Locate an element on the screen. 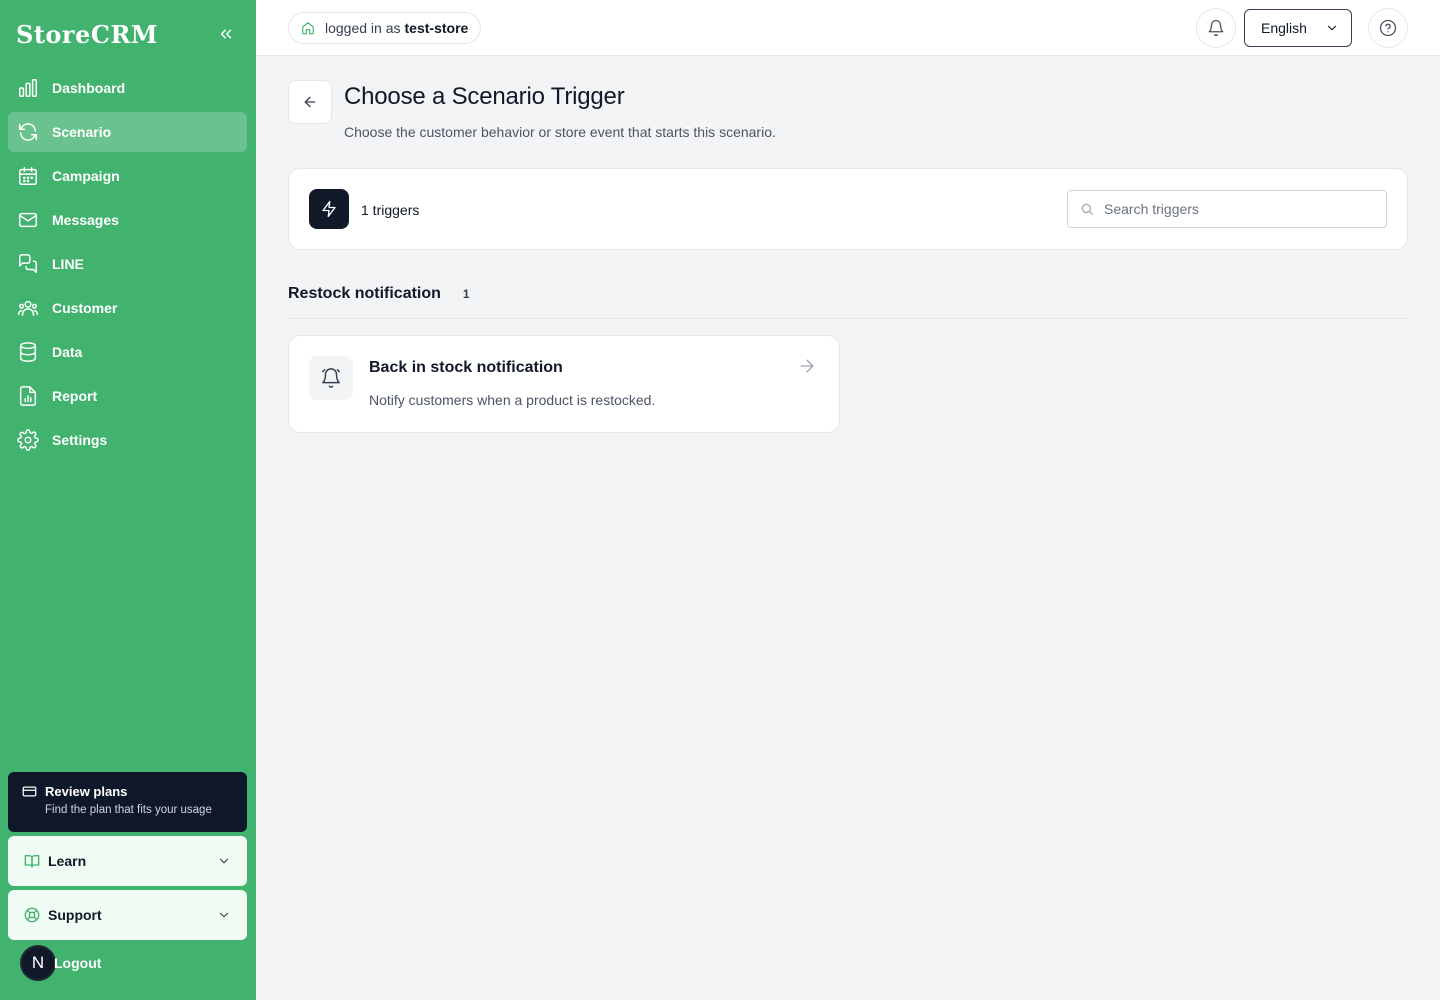  back-button is located at coordinates (310, 102).